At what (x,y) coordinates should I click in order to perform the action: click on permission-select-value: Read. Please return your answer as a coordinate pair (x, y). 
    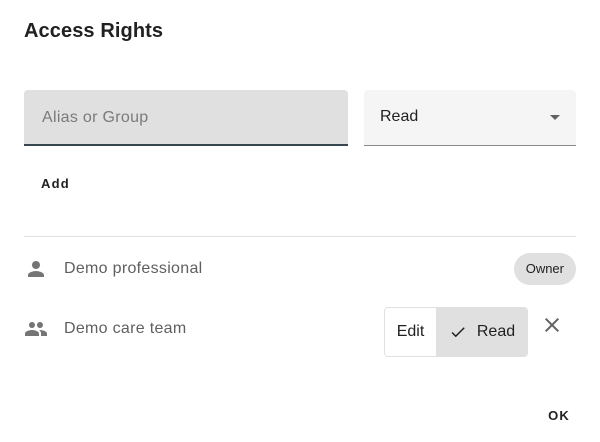
    Looking at the image, I should click on (399, 116).